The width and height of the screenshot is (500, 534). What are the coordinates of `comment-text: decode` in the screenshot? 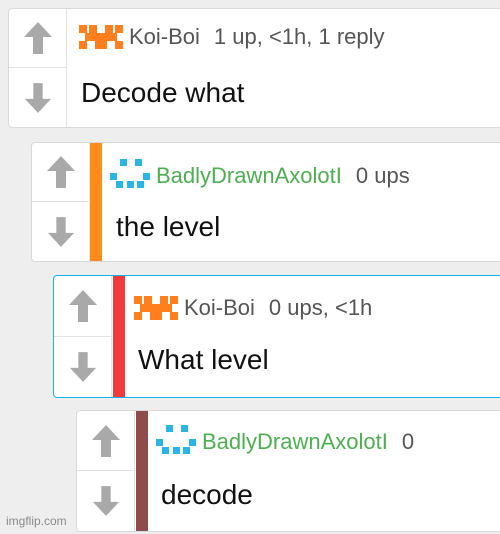 It's located at (207, 494).